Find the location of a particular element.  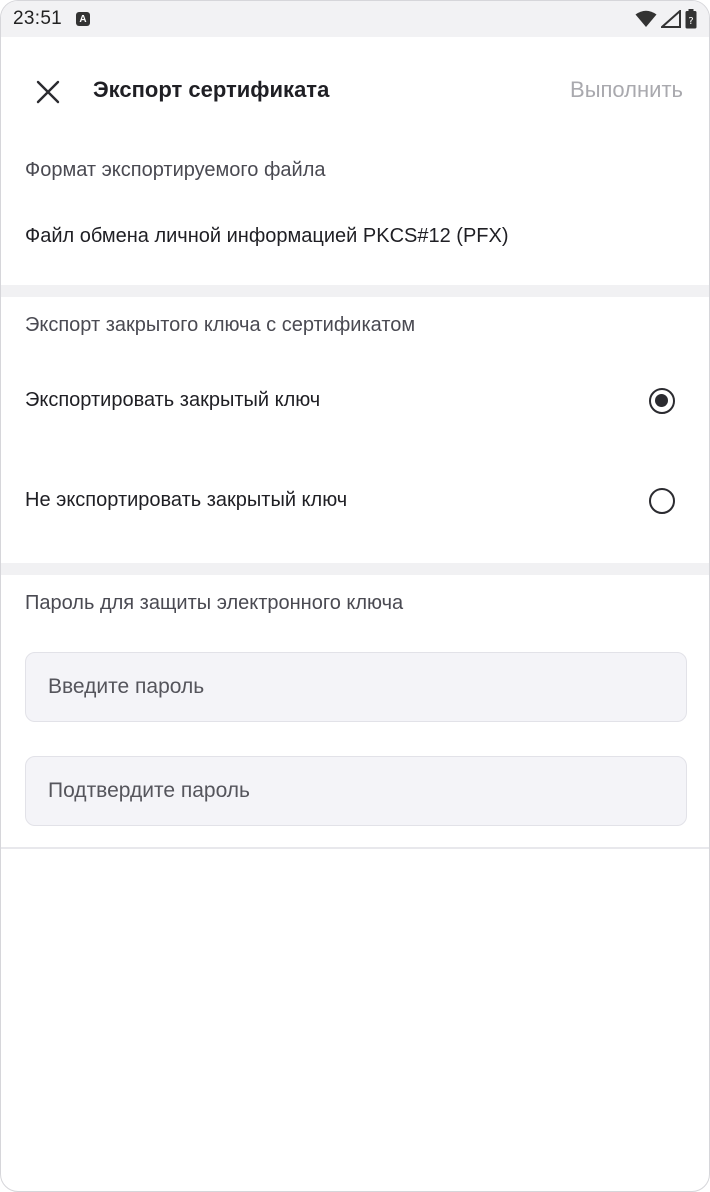

status-bar: 23:51 A ? is located at coordinates (355, 19).